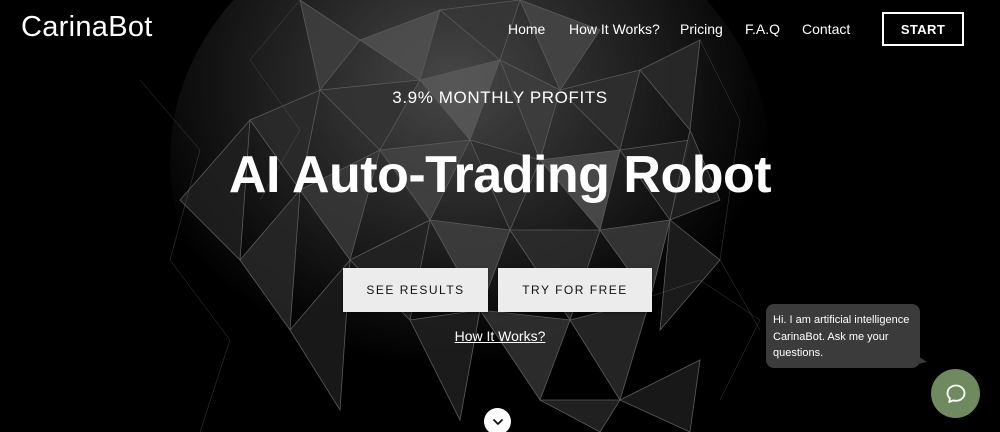 Image resolution: width=1000 pixels, height=432 pixels. Describe the element at coordinates (614, 29) in the screenshot. I see `nav-how-it-works: How It Works?` at that location.